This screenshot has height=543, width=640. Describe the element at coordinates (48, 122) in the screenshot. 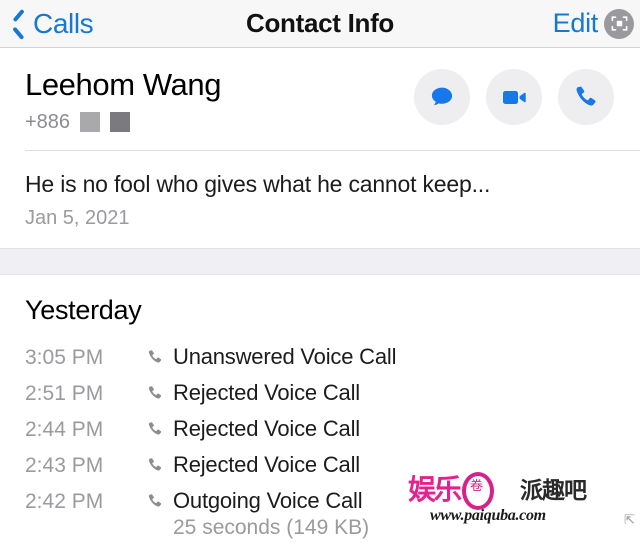

I see `contact-phone-number: +886` at that location.